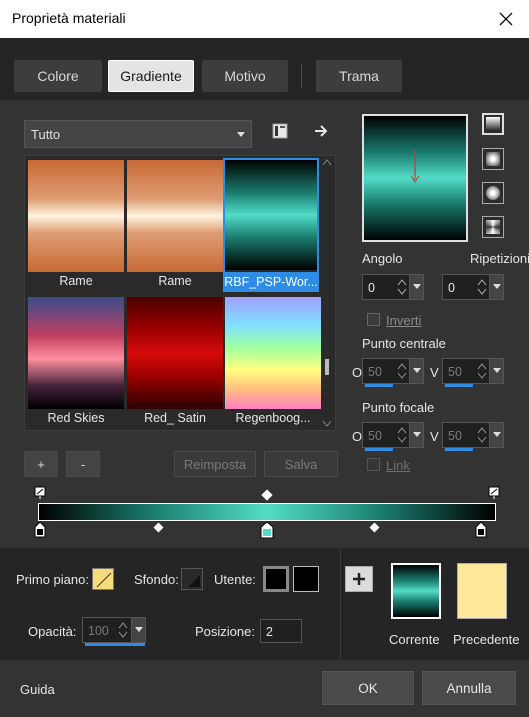  Describe the element at coordinates (58, 76) in the screenshot. I see `tab-colore: Colore` at that location.